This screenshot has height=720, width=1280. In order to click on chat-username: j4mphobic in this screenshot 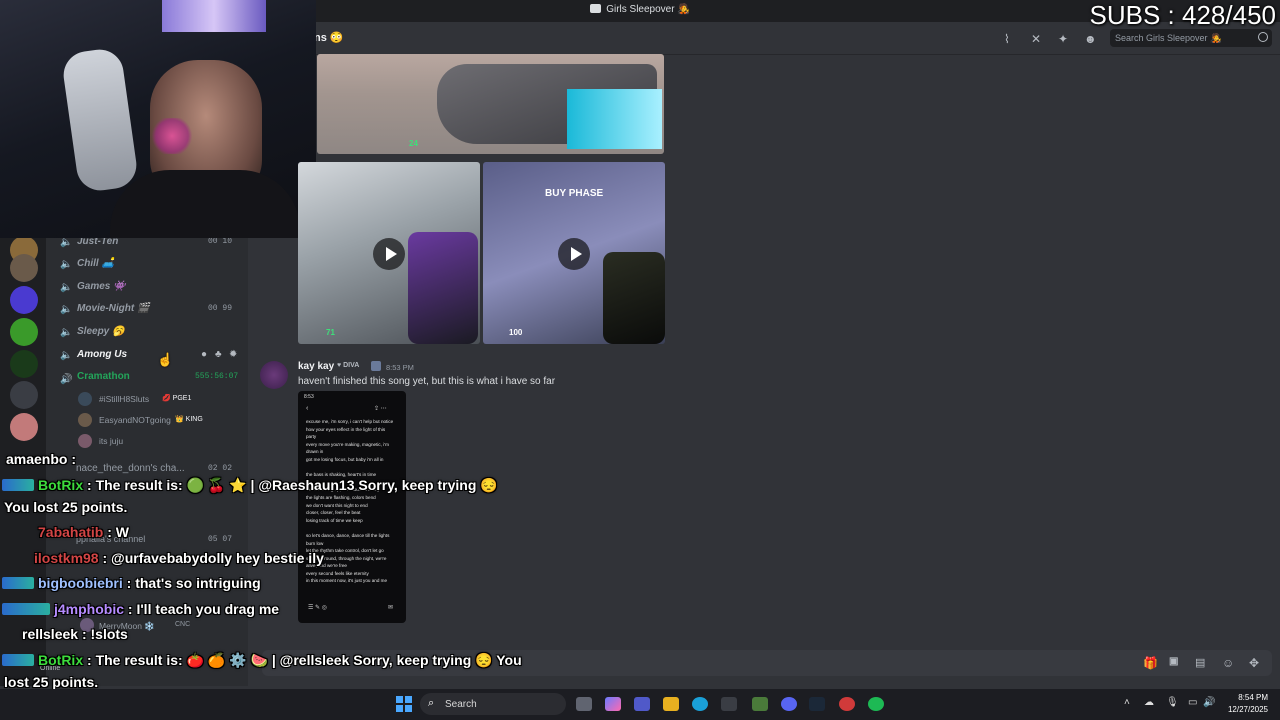, I will do `click(89, 609)`.